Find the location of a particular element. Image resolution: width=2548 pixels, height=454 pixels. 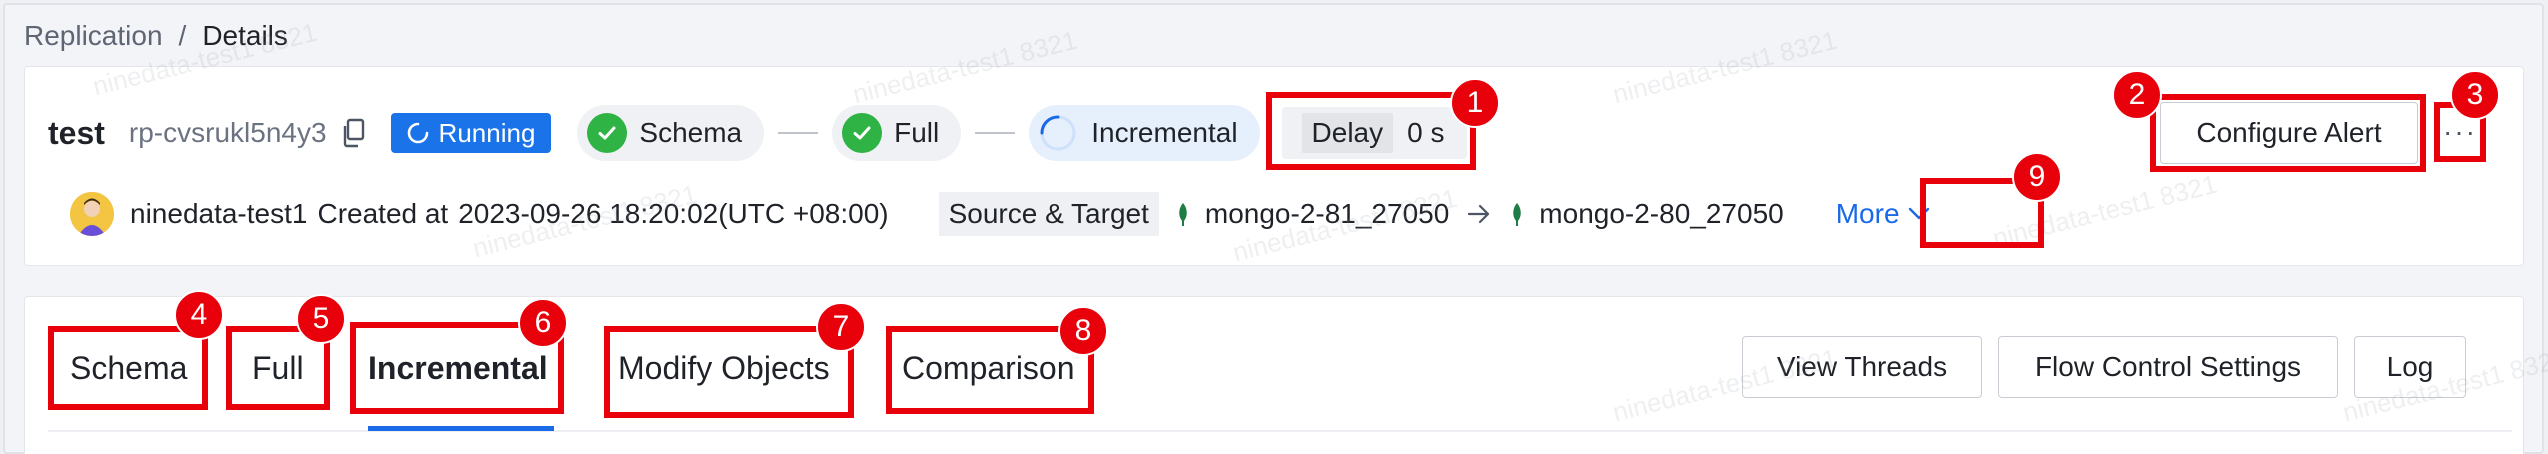

stage-full: Full is located at coordinates (897, 133).